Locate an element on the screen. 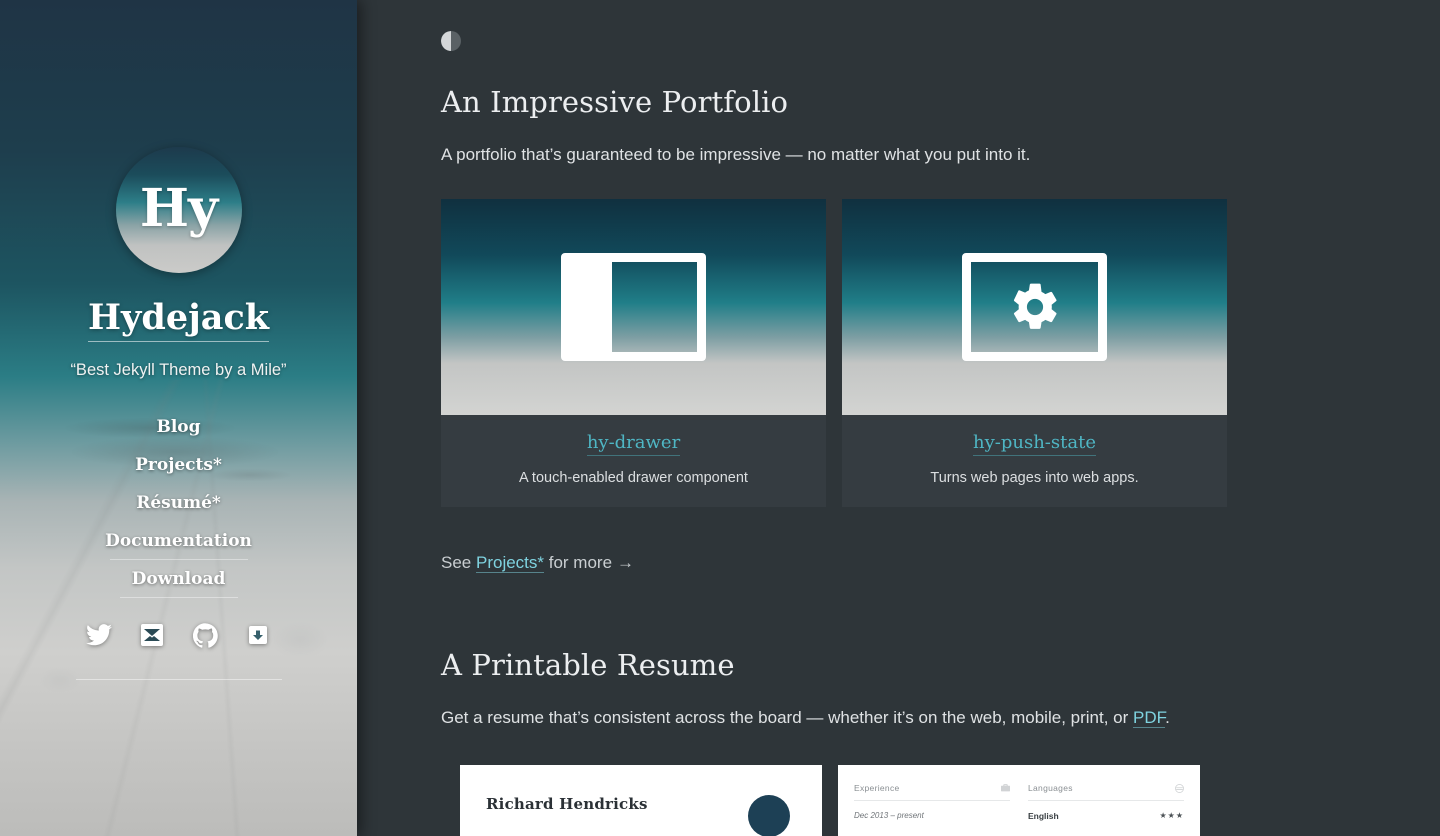 Image resolution: width=1440 pixels, height=836 pixels. resume-language-rating: ★★★ is located at coordinates (1171, 816).